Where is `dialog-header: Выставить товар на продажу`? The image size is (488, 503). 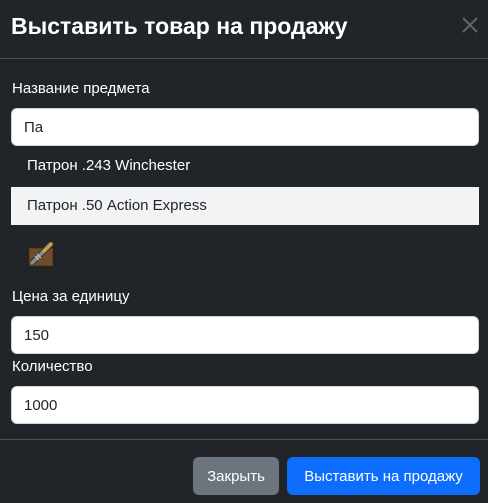
dialog-header: Выставить товар на продажу is located at coordinates (244, 29).